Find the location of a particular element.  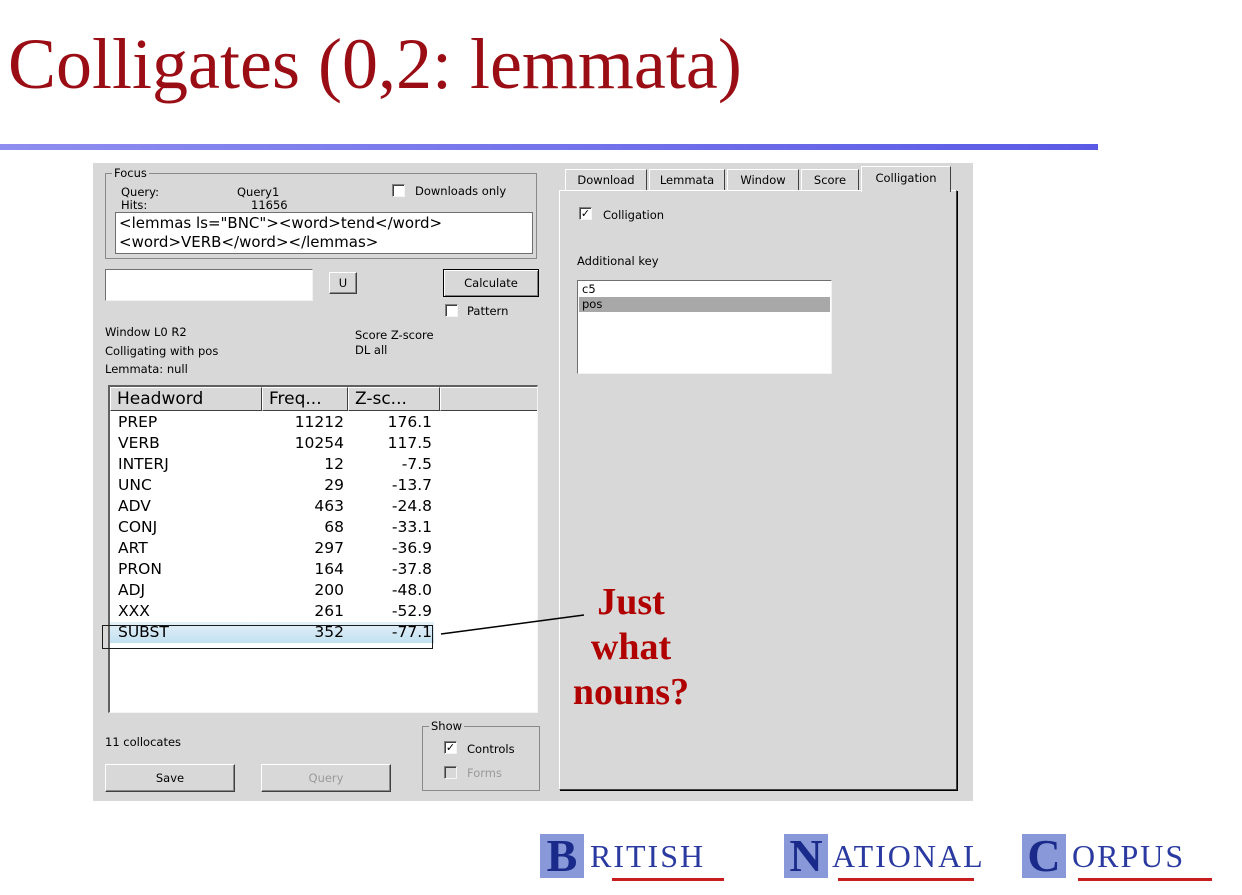

focus-legend: Focus is located at coordinates (130, 173).